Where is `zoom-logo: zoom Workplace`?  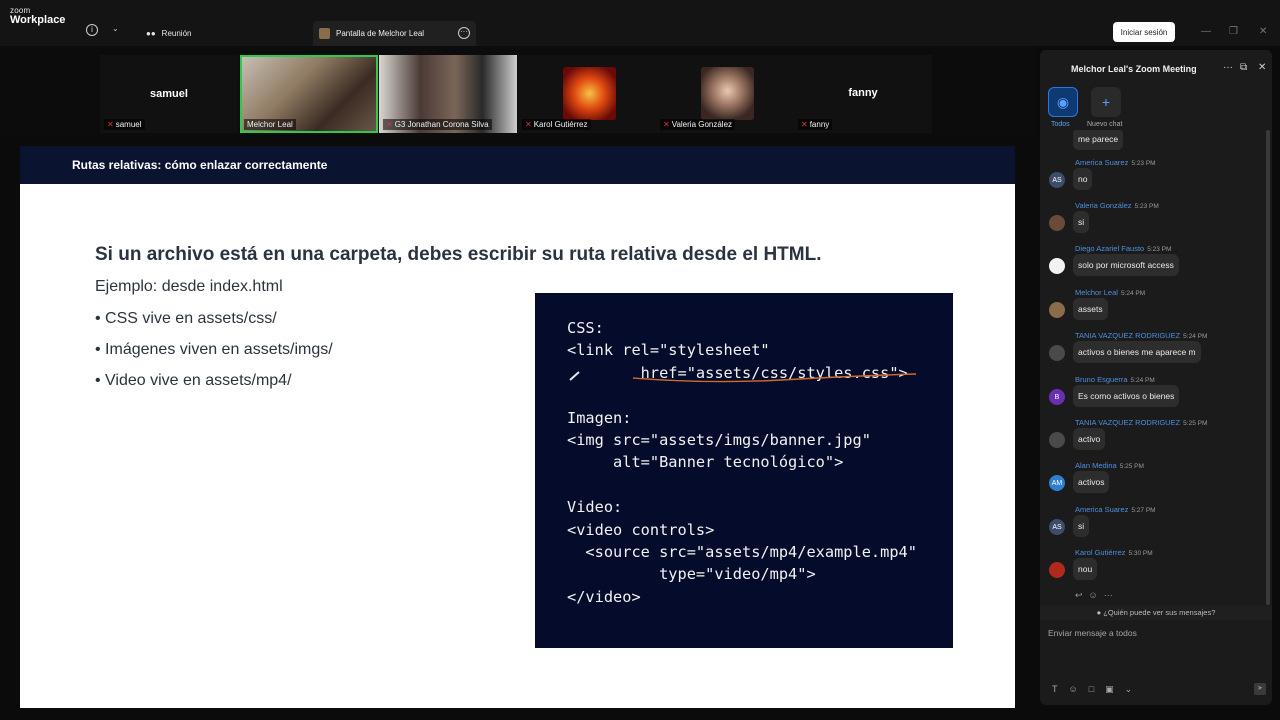
zoom-logo: zoom Workplace is located at coordinates (38, 16).